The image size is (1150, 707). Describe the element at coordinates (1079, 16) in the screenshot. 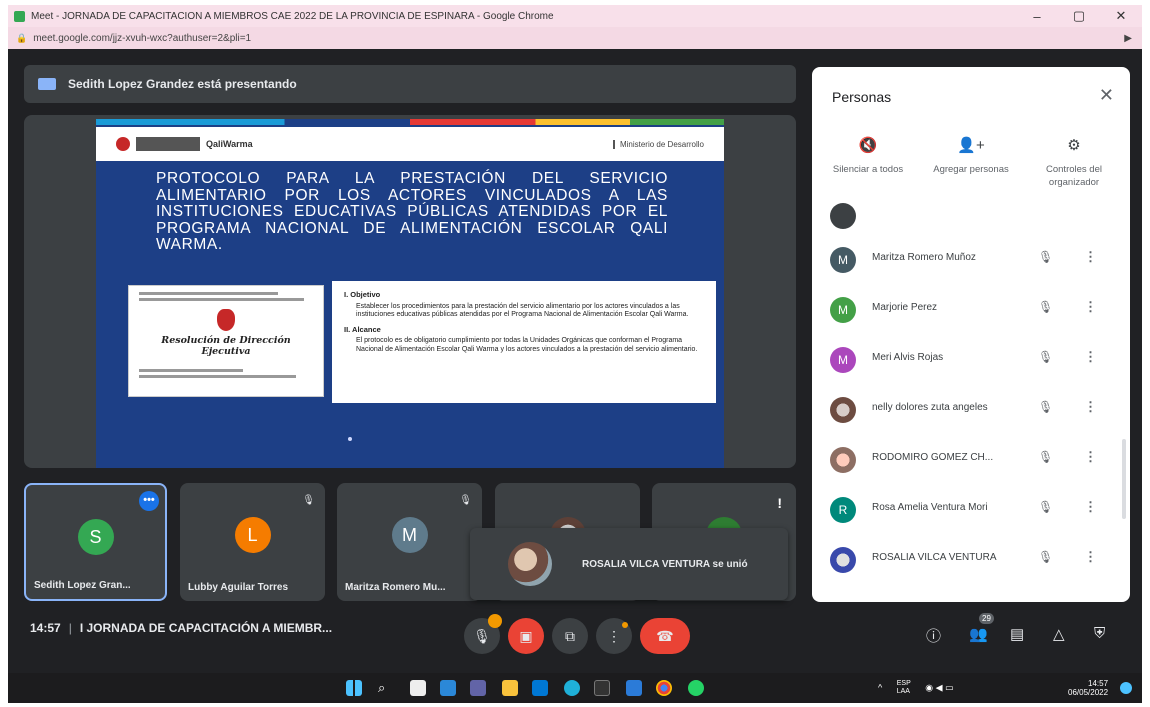

I see `maximize-button: ▢` at that location.